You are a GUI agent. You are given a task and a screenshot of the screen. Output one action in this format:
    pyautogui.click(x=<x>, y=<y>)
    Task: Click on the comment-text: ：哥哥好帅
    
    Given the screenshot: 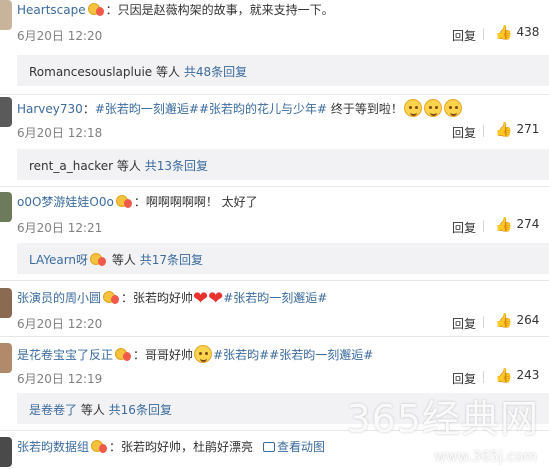 What is the action you would take?
    pyautogui.click(x=163, y=355)
    